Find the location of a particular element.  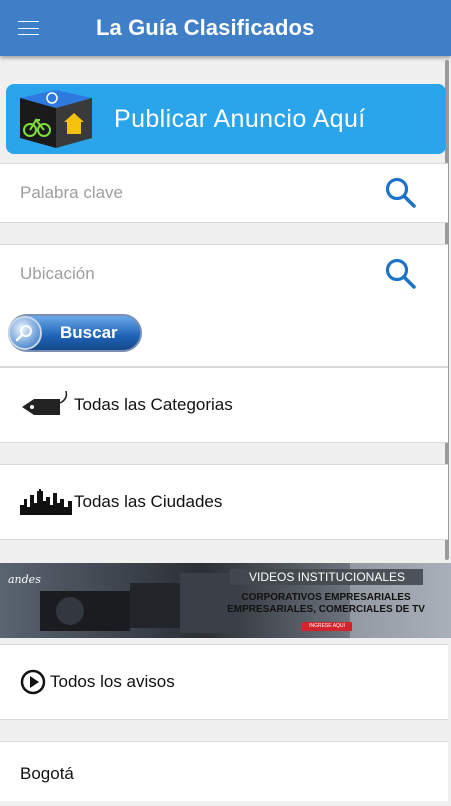

magnifier-icon is located at coordinates (25, 333).